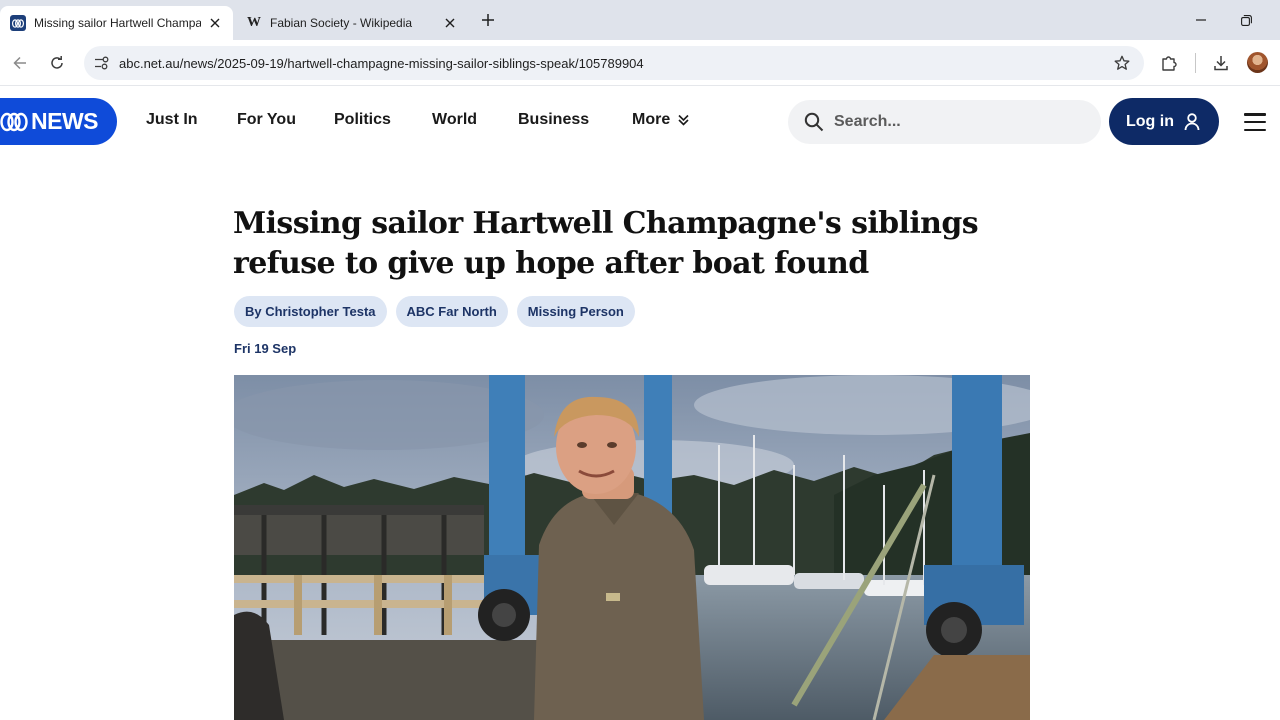  I want to click on nav-just-in: Just In, so click(172, 120).